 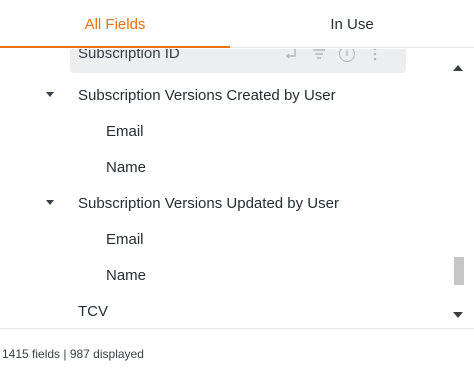 I want to click on field-row-subscription-id: Subscription ID i, so click(x=238, y=61).